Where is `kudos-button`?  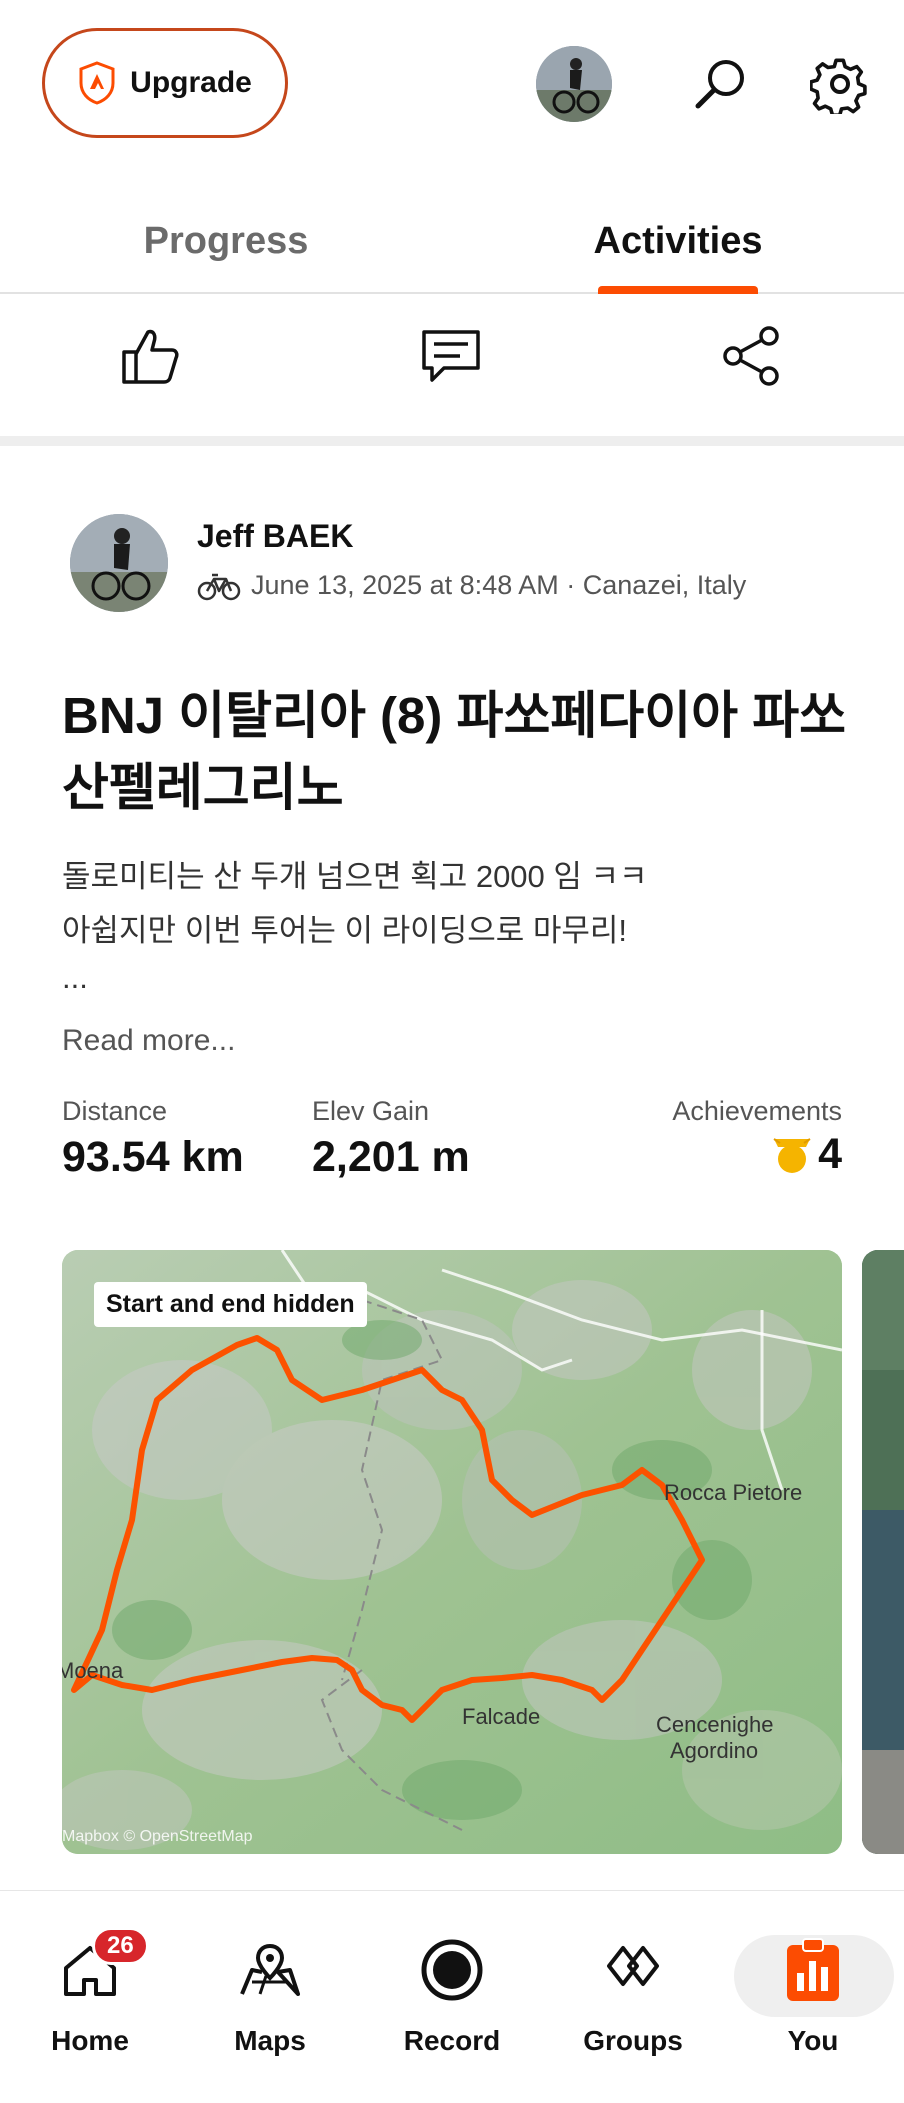 kudos-button is located at coordinates (150, 356).